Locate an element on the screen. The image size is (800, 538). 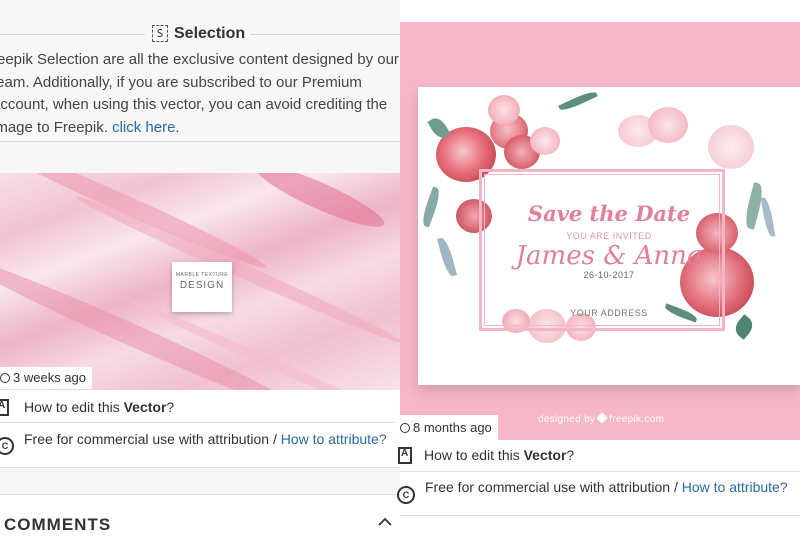
invited-text: YOU ARE INVITED is located at coordinates (609, 236).